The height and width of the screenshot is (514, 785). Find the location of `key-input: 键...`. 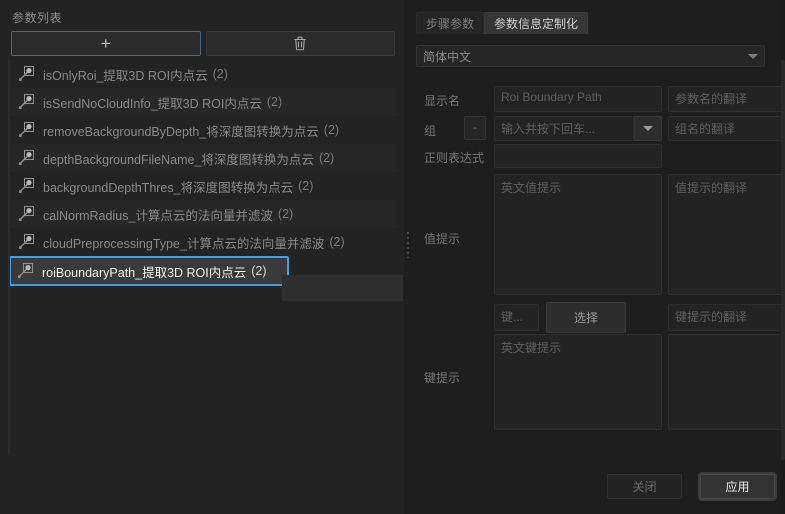

key-input: 键... is located at coordinates (516, 317).